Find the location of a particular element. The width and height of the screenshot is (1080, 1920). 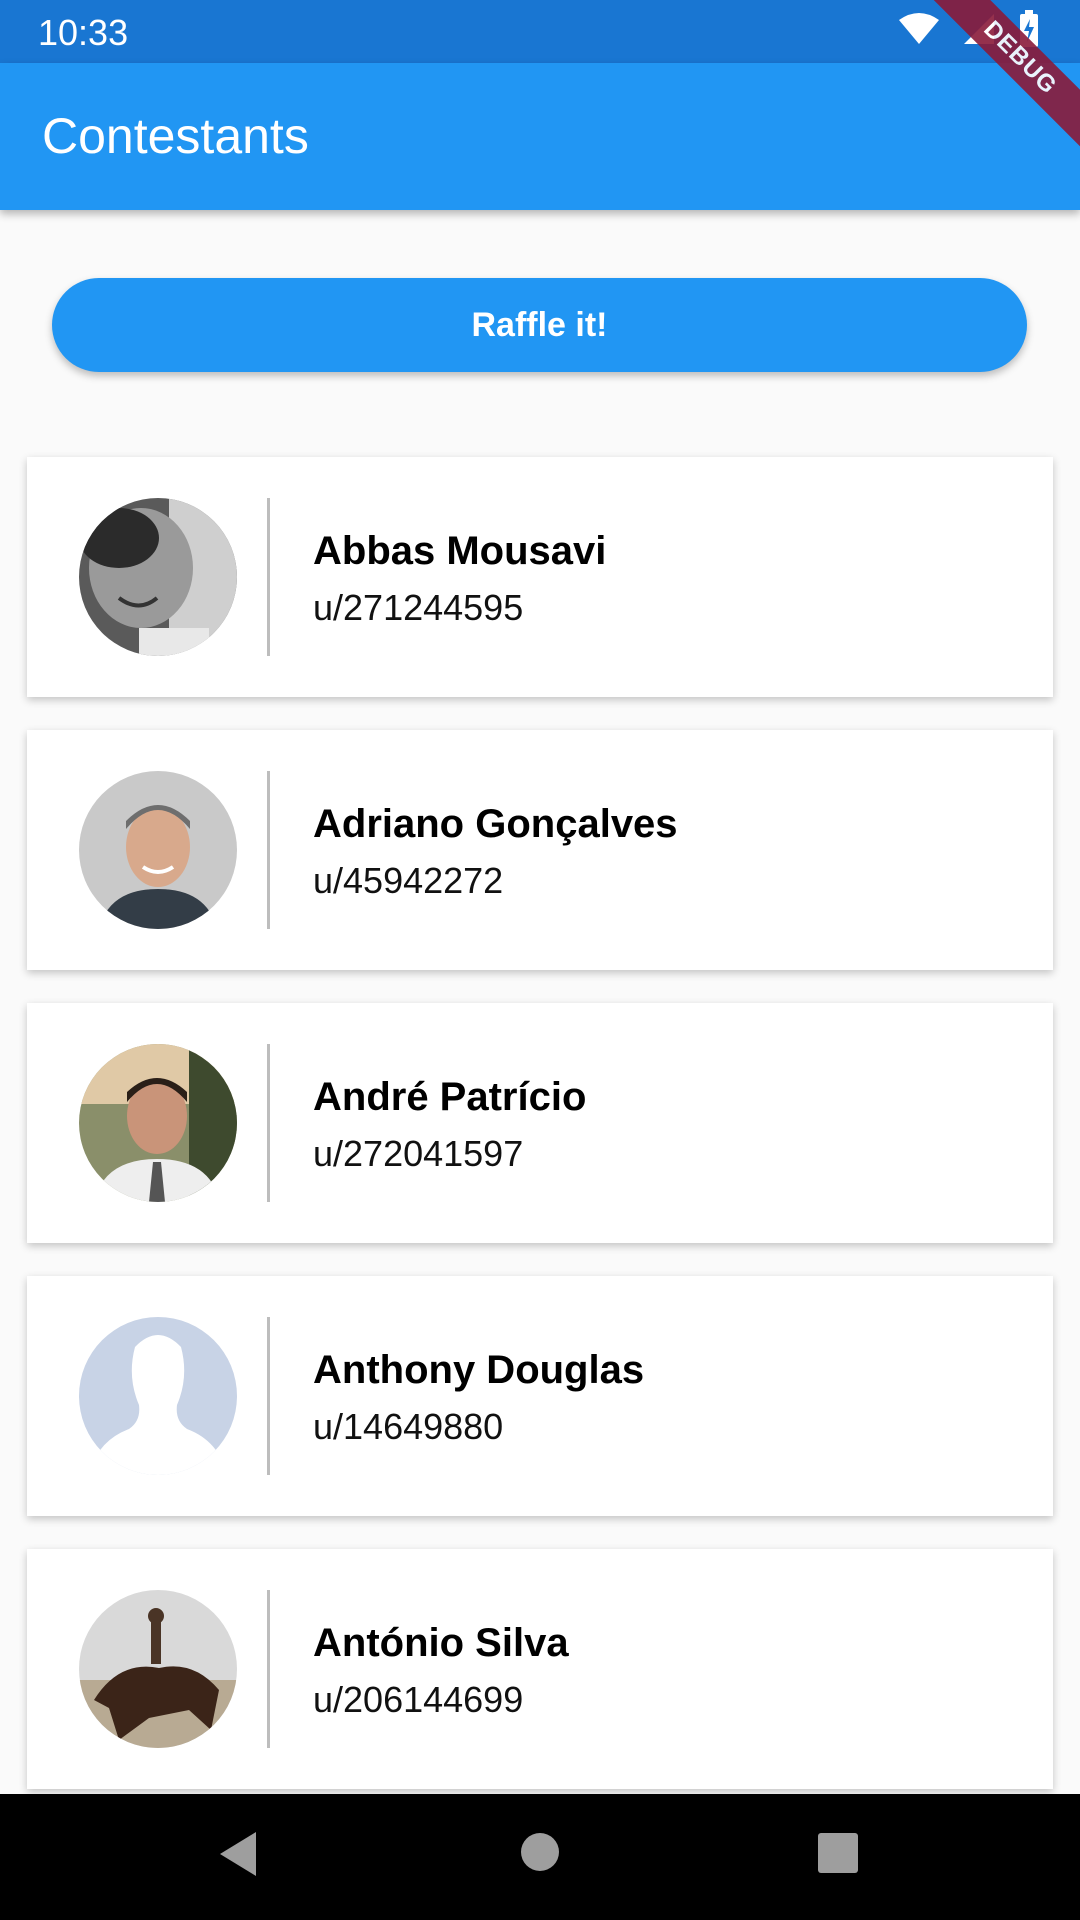

contestant-name: Abbas Mousavi is located at coordinates (460, 551).